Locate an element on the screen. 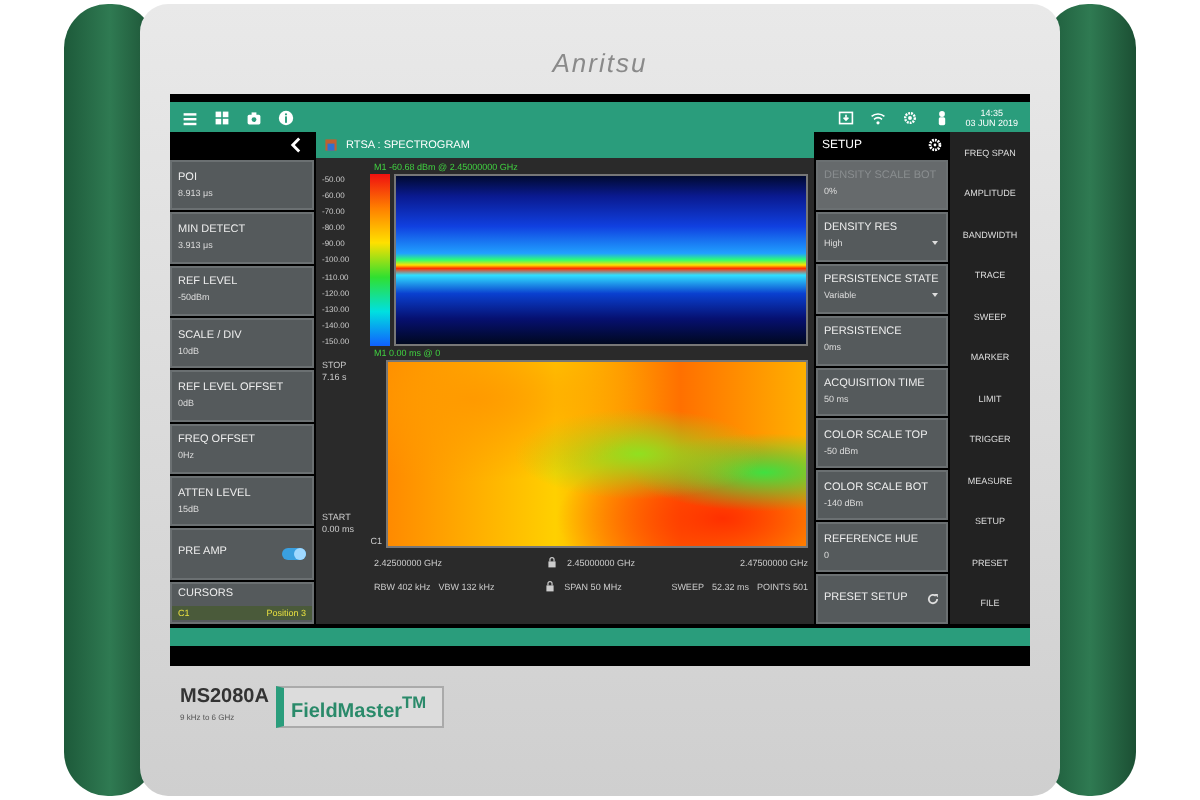  toggle-switch is located at coordinates (294, 553).